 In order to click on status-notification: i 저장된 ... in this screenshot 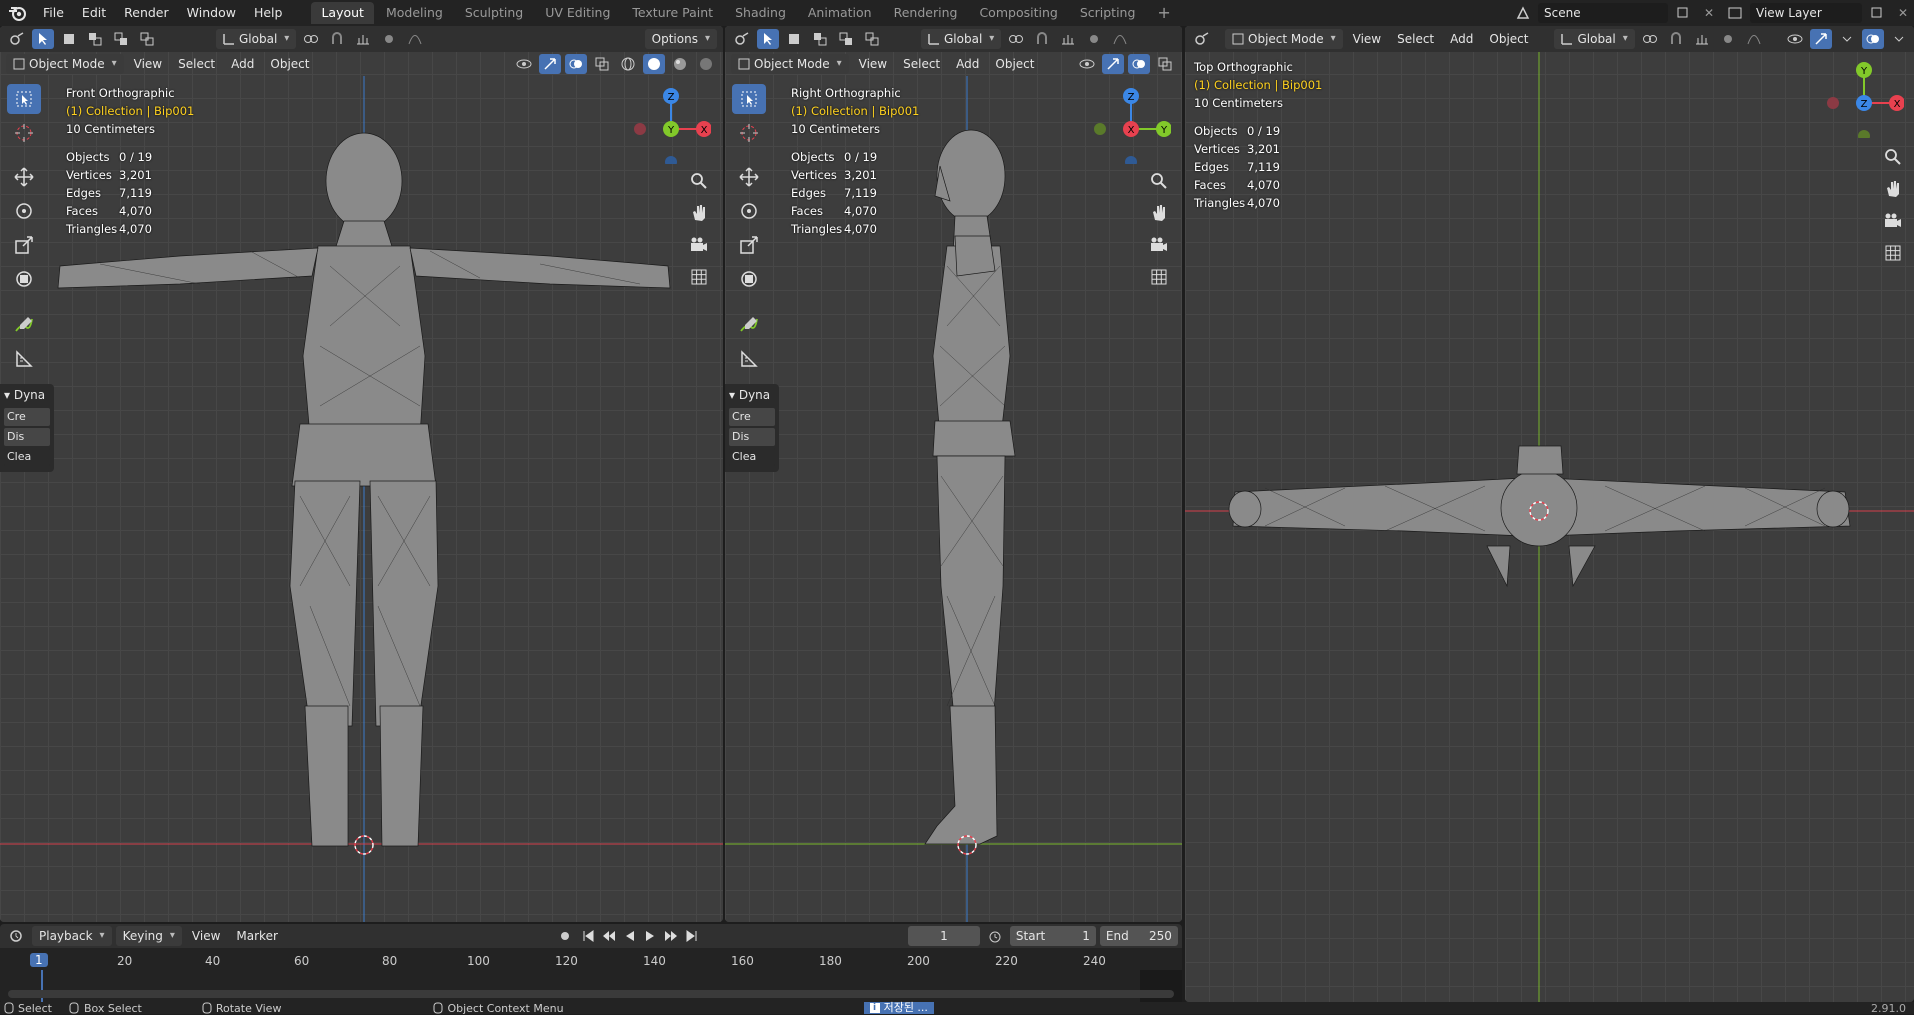, I will do `click(898, 1008)`.